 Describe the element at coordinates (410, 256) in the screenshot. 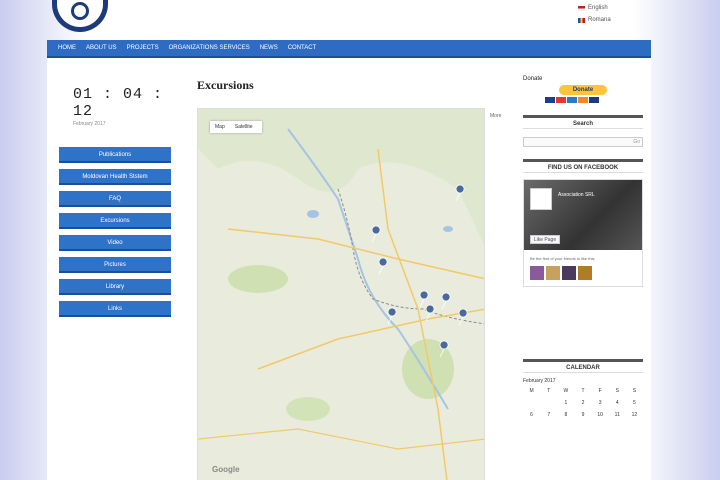

I see `map-border` at that location.